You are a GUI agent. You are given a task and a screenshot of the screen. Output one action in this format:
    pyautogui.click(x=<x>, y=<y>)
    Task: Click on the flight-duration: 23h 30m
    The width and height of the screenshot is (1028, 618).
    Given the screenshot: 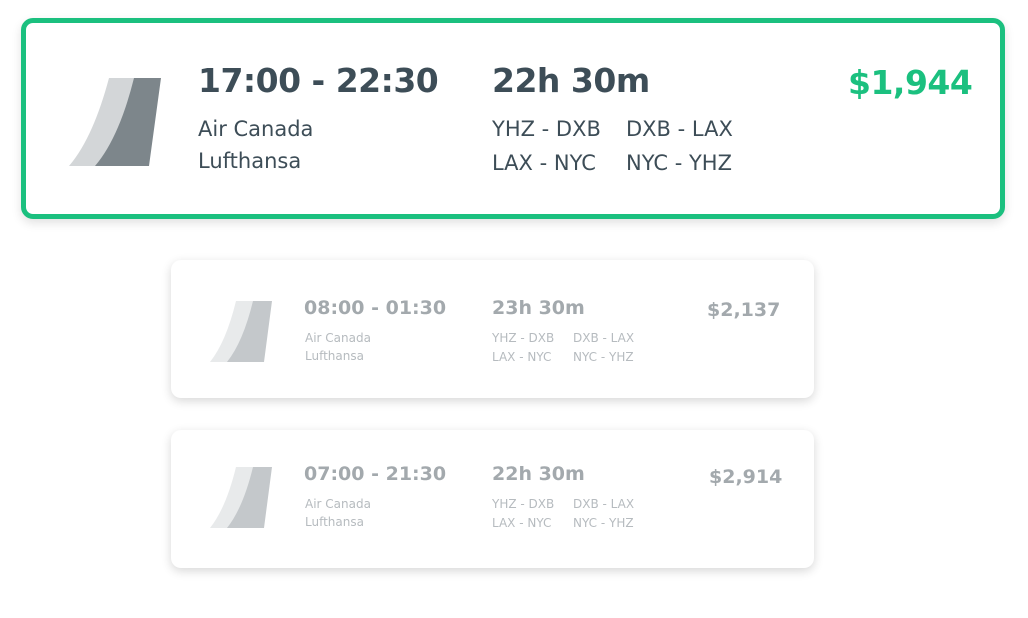 What is the action you would take?
    pyautogui.click(x=538, y=308)
    